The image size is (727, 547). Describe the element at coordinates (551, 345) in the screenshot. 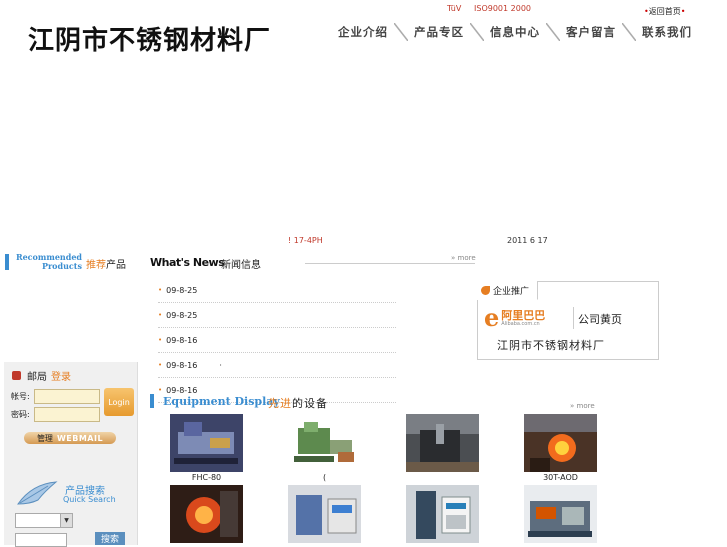

I see `promo-company-name: 江阴市不锈钢材料厂` at that location.